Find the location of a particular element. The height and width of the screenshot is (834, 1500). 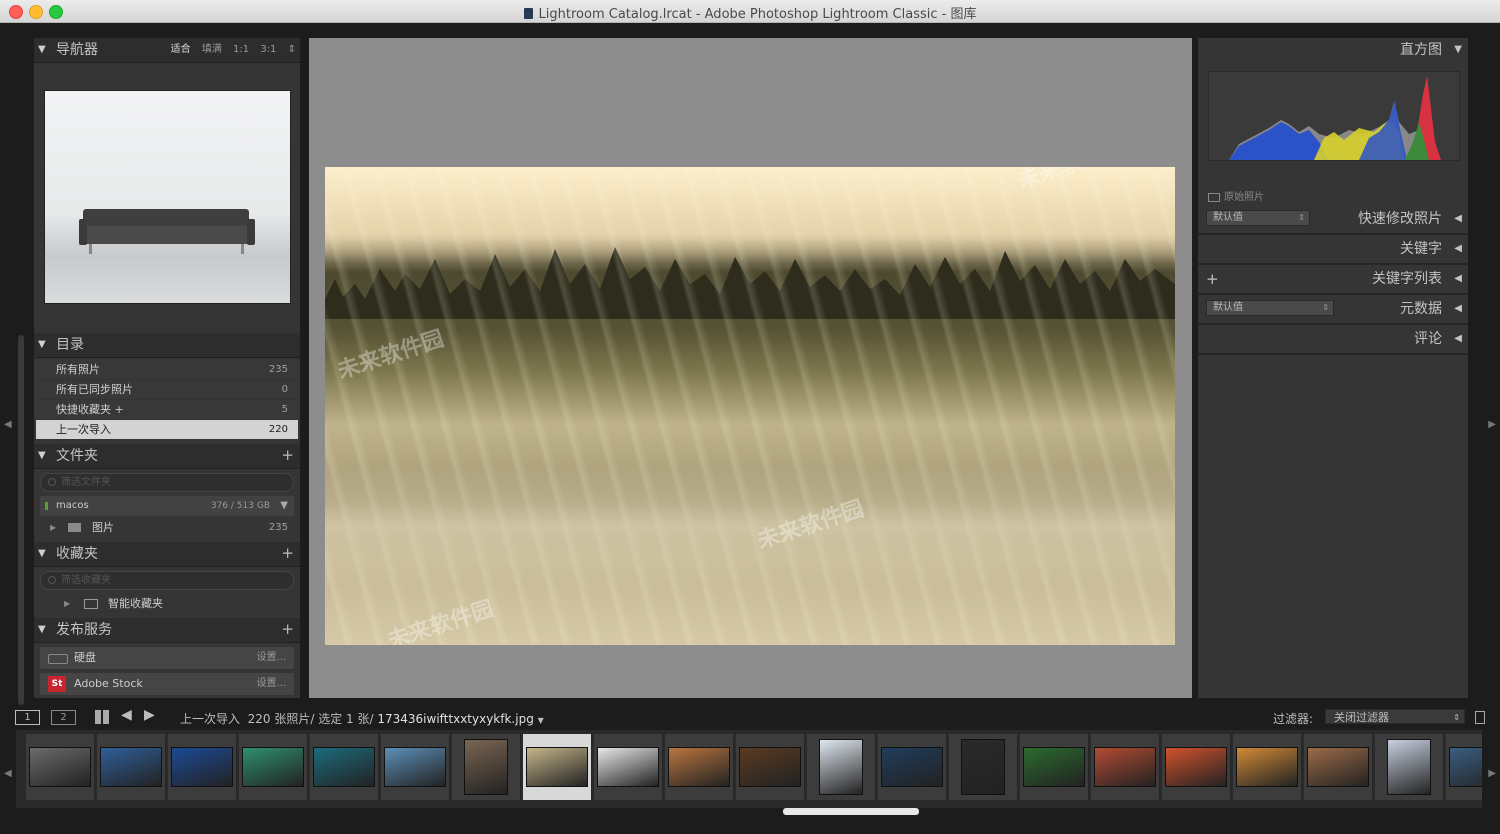

filmstrip-right-arrow-icon: ▶ is located at coordinates (1492, 773).